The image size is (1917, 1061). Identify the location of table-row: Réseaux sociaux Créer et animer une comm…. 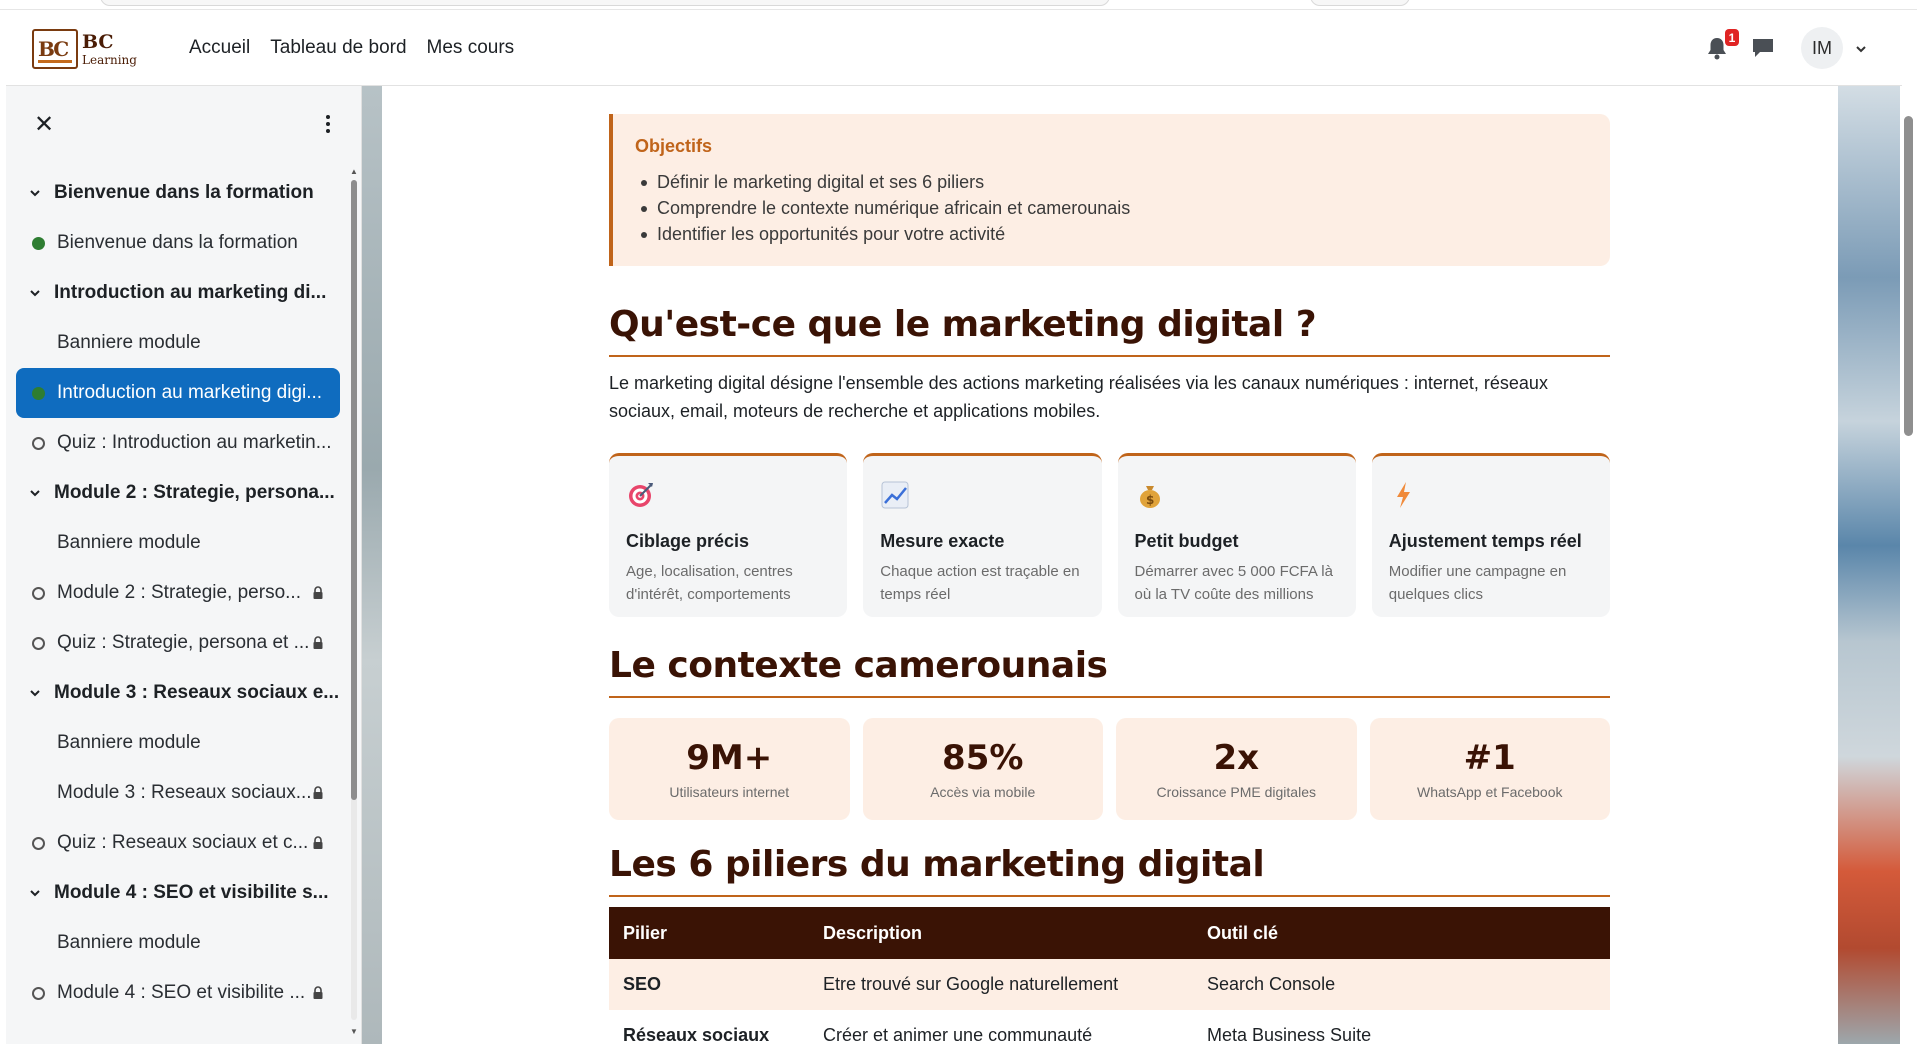
(1109, 1035).